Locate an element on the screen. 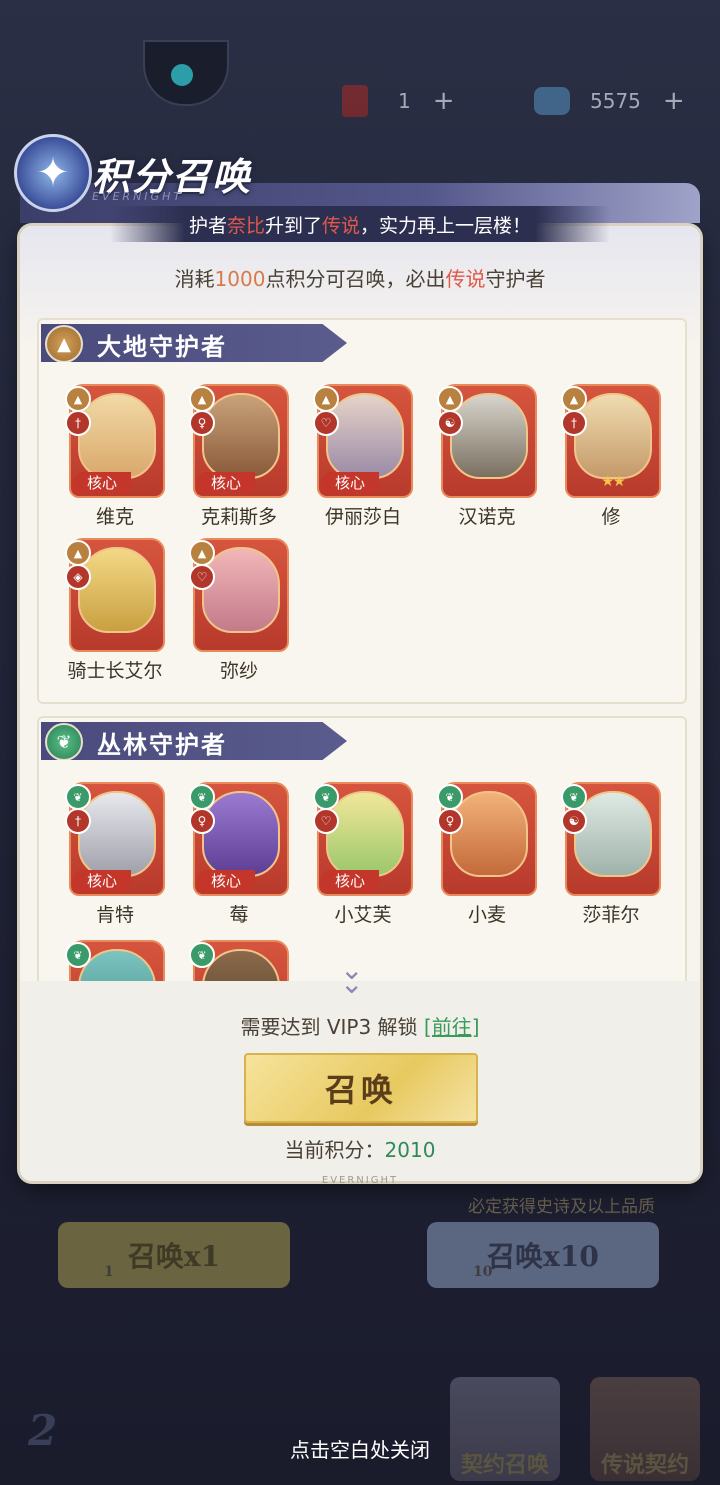 The height and width of the screenshot is (1485, 720). announcement-text-3: ，实力再上一层楼！ is located at coordinates (446, 225).